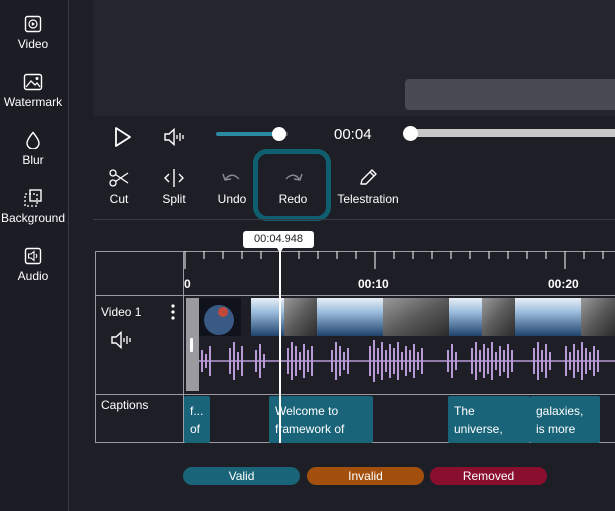  I want to click on preview-overlay-bar, so click(510, 94).